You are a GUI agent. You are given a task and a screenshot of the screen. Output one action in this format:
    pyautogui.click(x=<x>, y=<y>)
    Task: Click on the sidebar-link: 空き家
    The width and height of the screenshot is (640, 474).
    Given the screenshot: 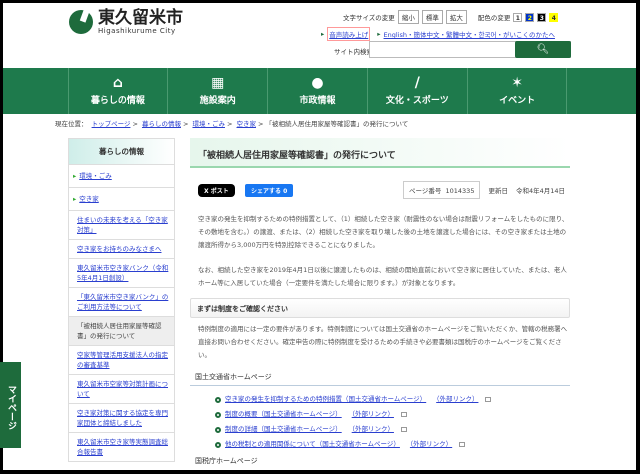 What is the action you would take?
    pyautogui.click(x=89, y=199)
    